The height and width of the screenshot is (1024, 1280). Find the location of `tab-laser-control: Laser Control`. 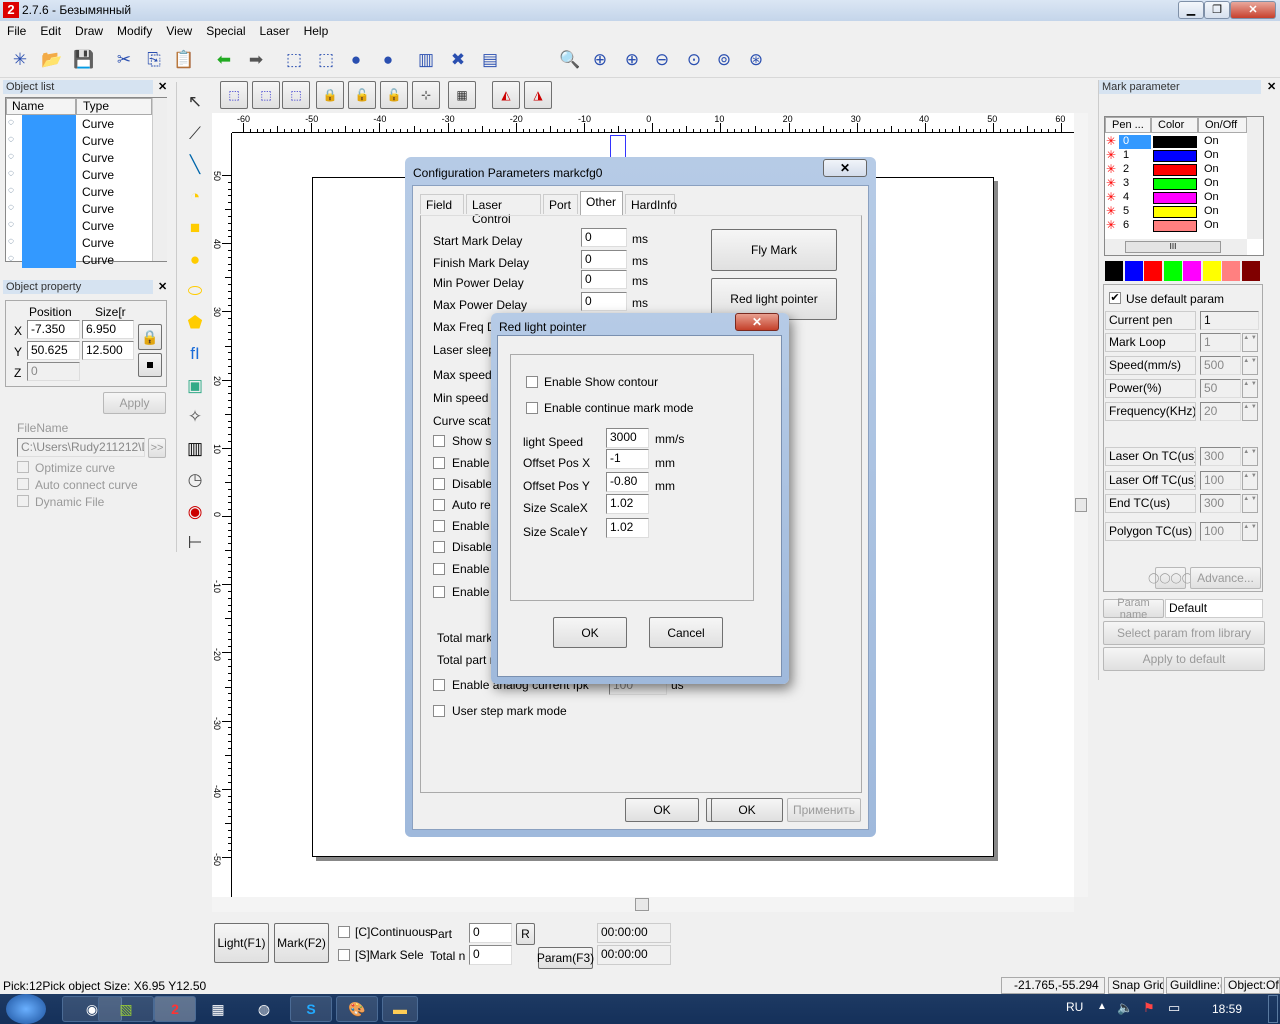

tab-laser-control: Laser Control is located at coordinates (503, 210).